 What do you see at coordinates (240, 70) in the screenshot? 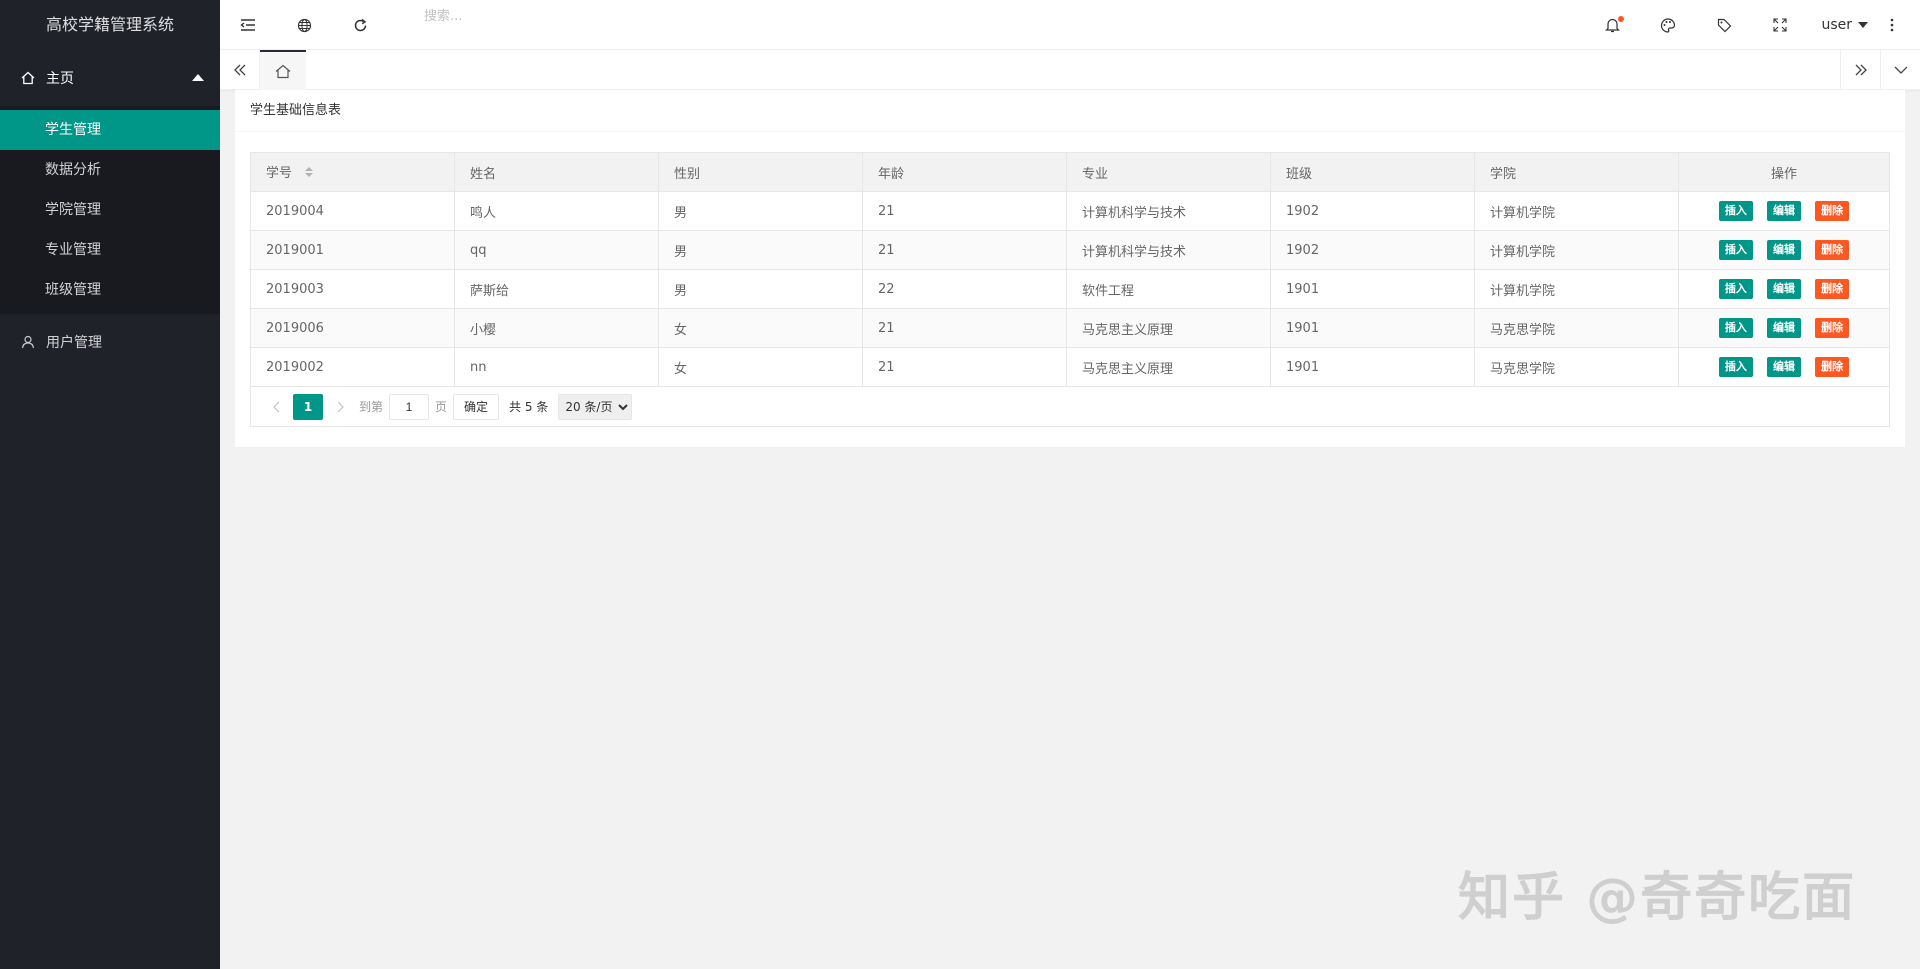
I see `tabs-scroll-left-button` at bounding box center [240, 70].